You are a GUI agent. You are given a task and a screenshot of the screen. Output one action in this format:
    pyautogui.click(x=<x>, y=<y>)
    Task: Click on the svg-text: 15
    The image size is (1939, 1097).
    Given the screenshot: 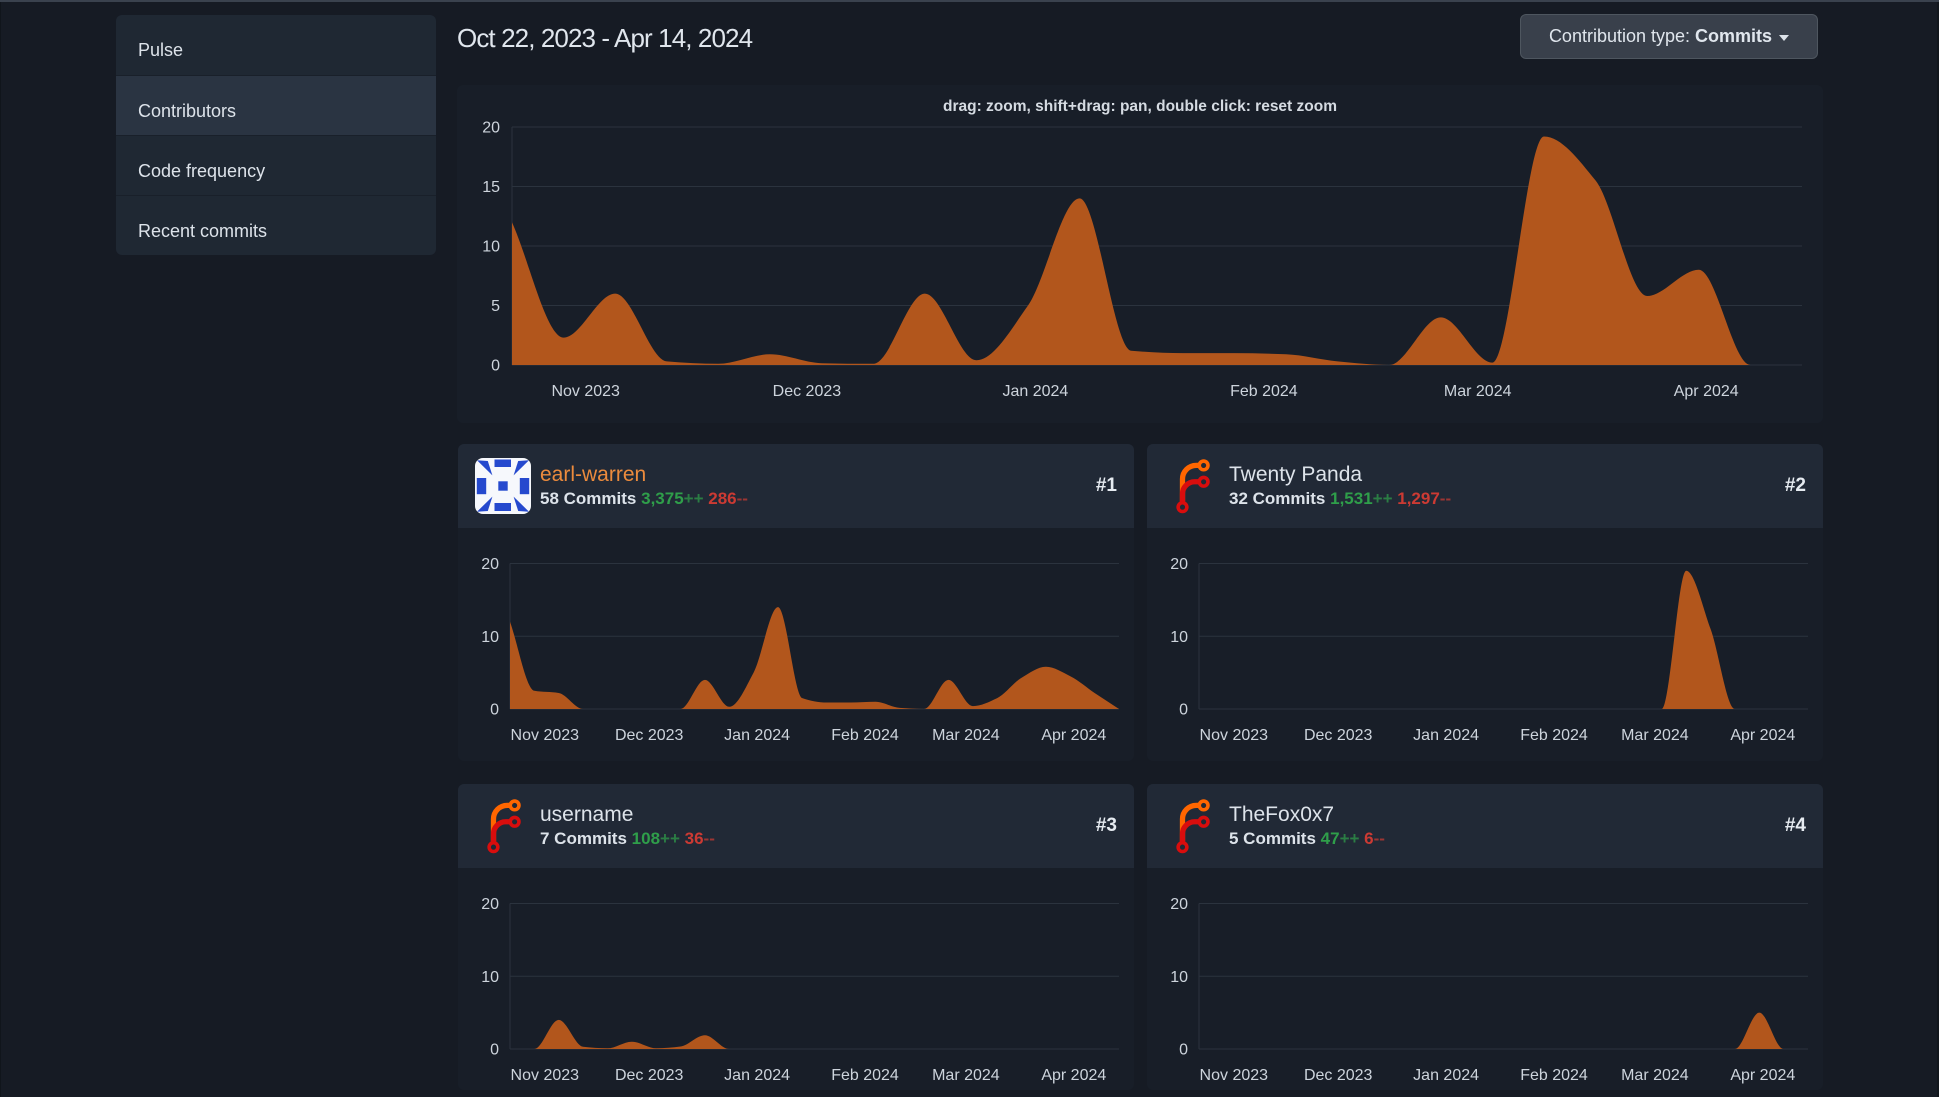 What is the action you would take?
    pyautogui.click(x=491, y=187)
    